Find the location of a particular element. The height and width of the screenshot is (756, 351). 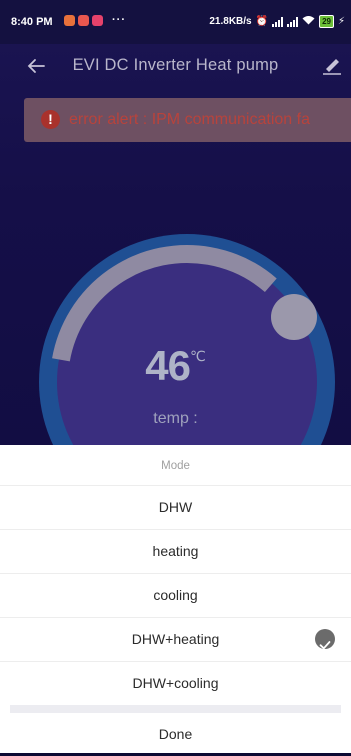

page-title: EVI DC Inverter Heat pump is located at coordinates (175, 65).